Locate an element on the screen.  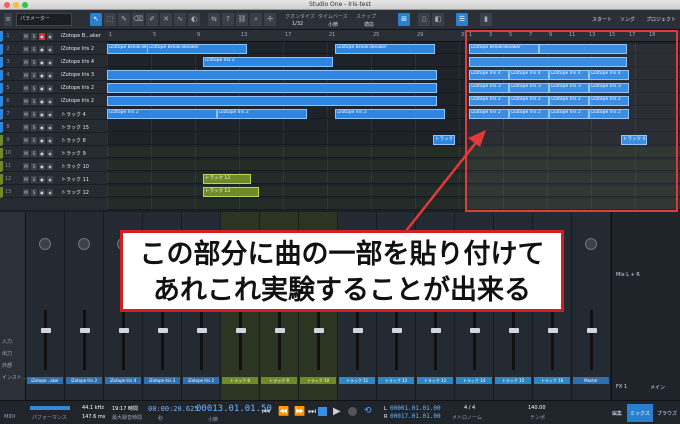
record-icon is located at coordinates (352, 411).